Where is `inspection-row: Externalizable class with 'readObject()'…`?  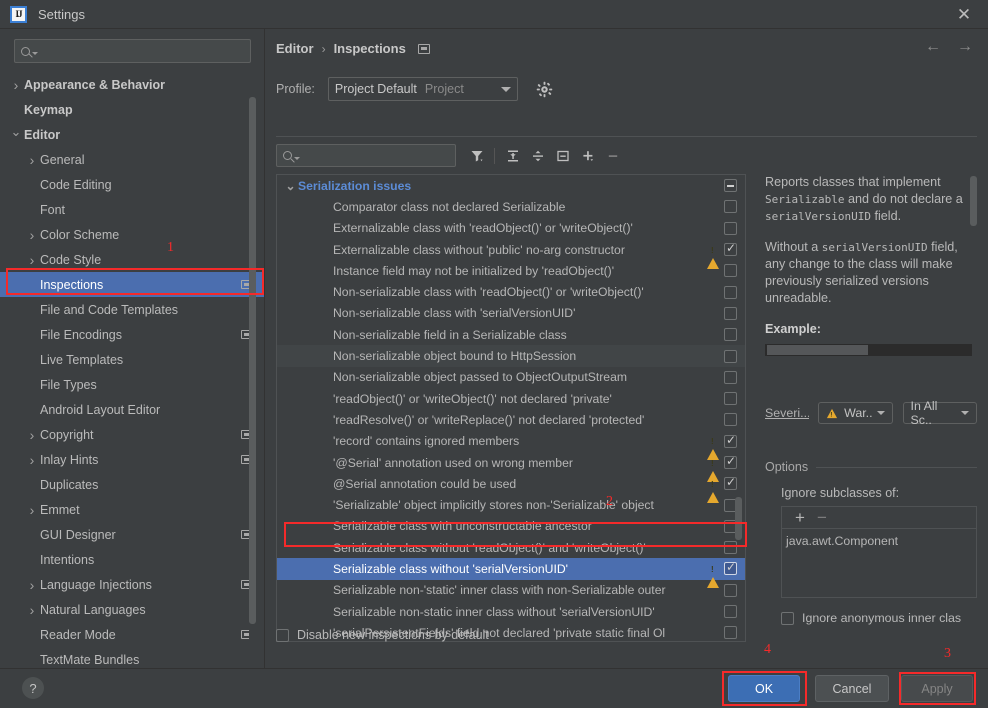 inspection-row: Externalizable class with 'readObject()'… is located at coordinates (511, 228).